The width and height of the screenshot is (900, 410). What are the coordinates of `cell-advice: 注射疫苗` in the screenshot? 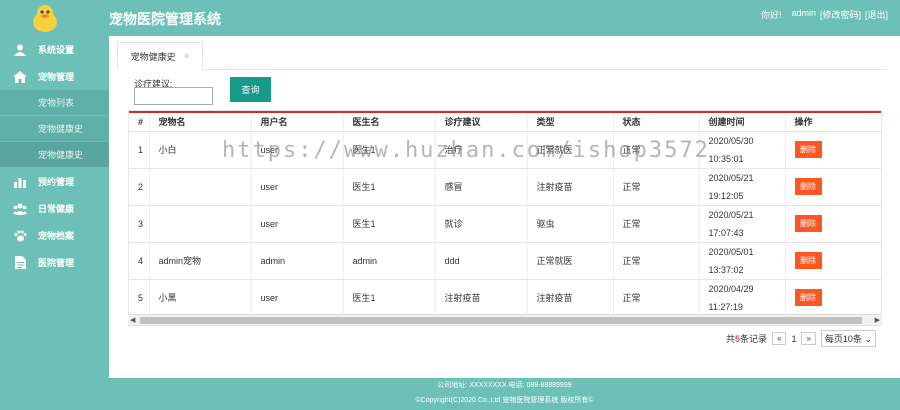 It's located at (481, 298).